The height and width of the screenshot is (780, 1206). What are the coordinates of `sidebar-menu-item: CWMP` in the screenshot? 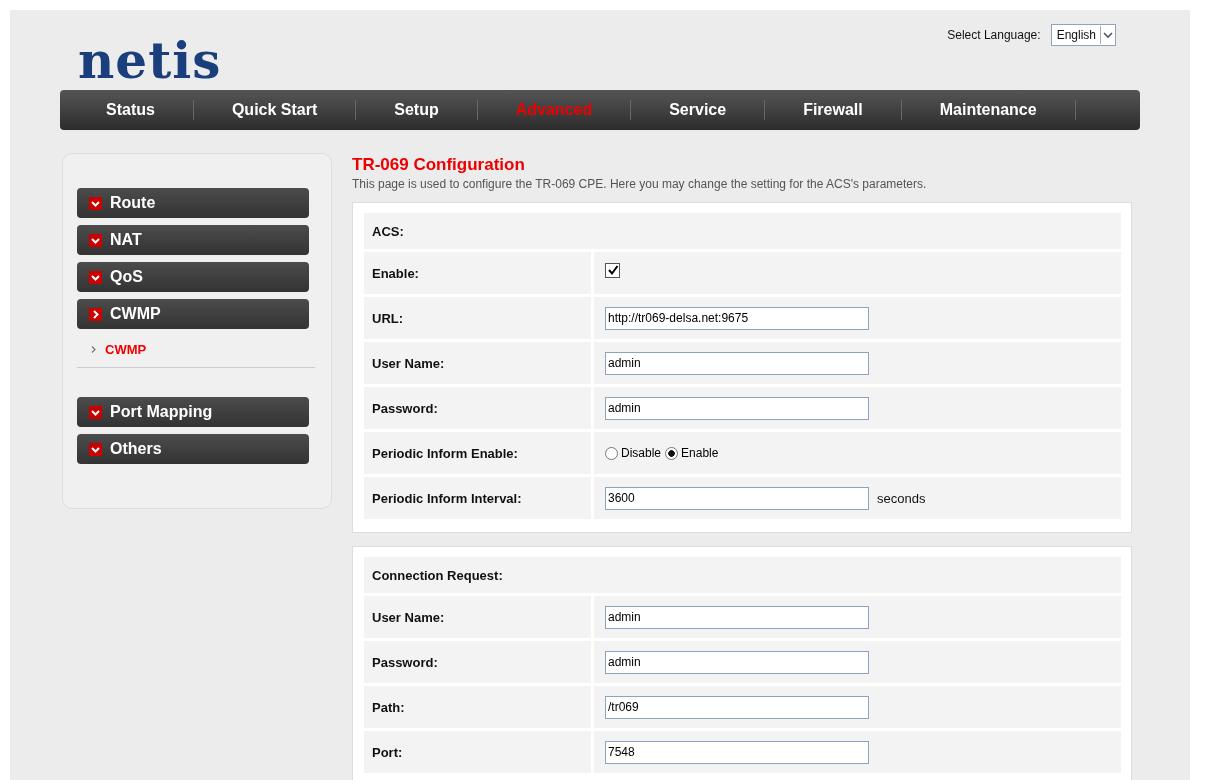 It's located at (193, 314).